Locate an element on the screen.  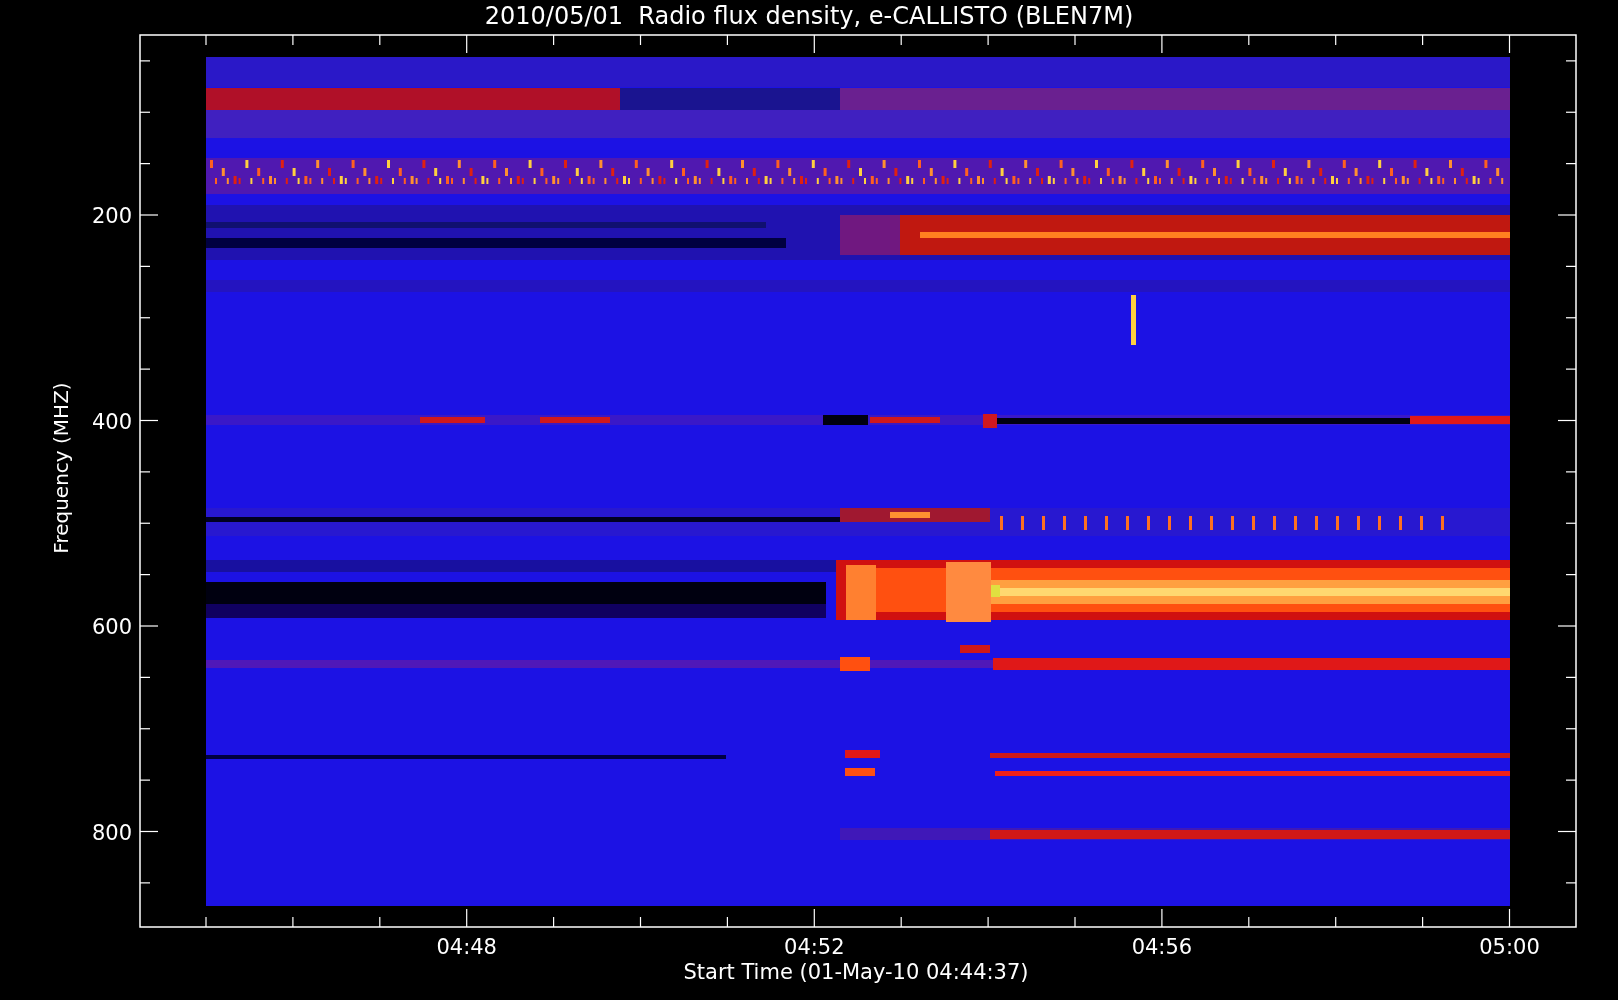
x-tick-label: 05:00 is located at coordinates (1509, 947).